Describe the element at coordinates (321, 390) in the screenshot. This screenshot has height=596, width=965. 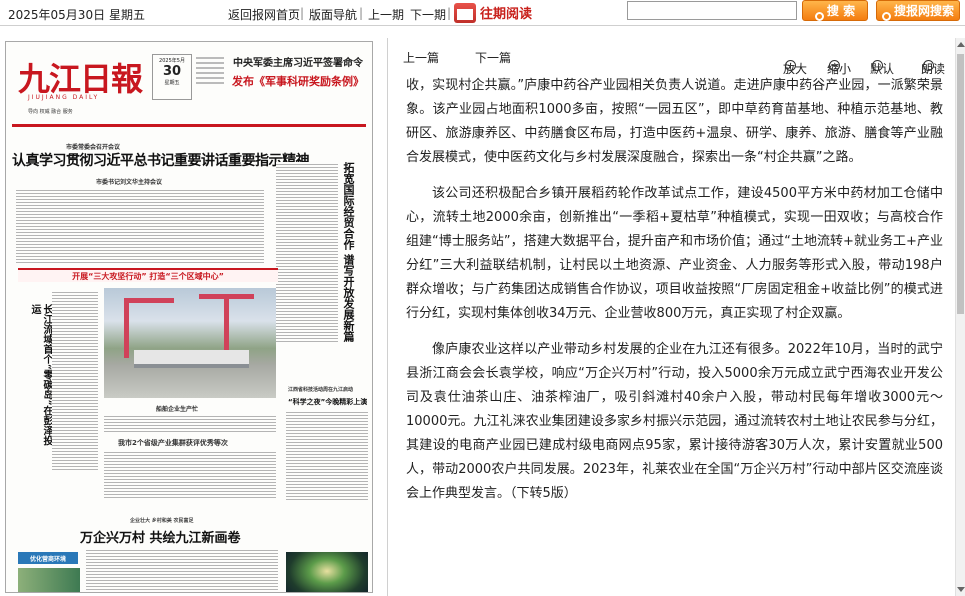
I see `side-caption: 江西省科技活动周在九江启动` at that location.